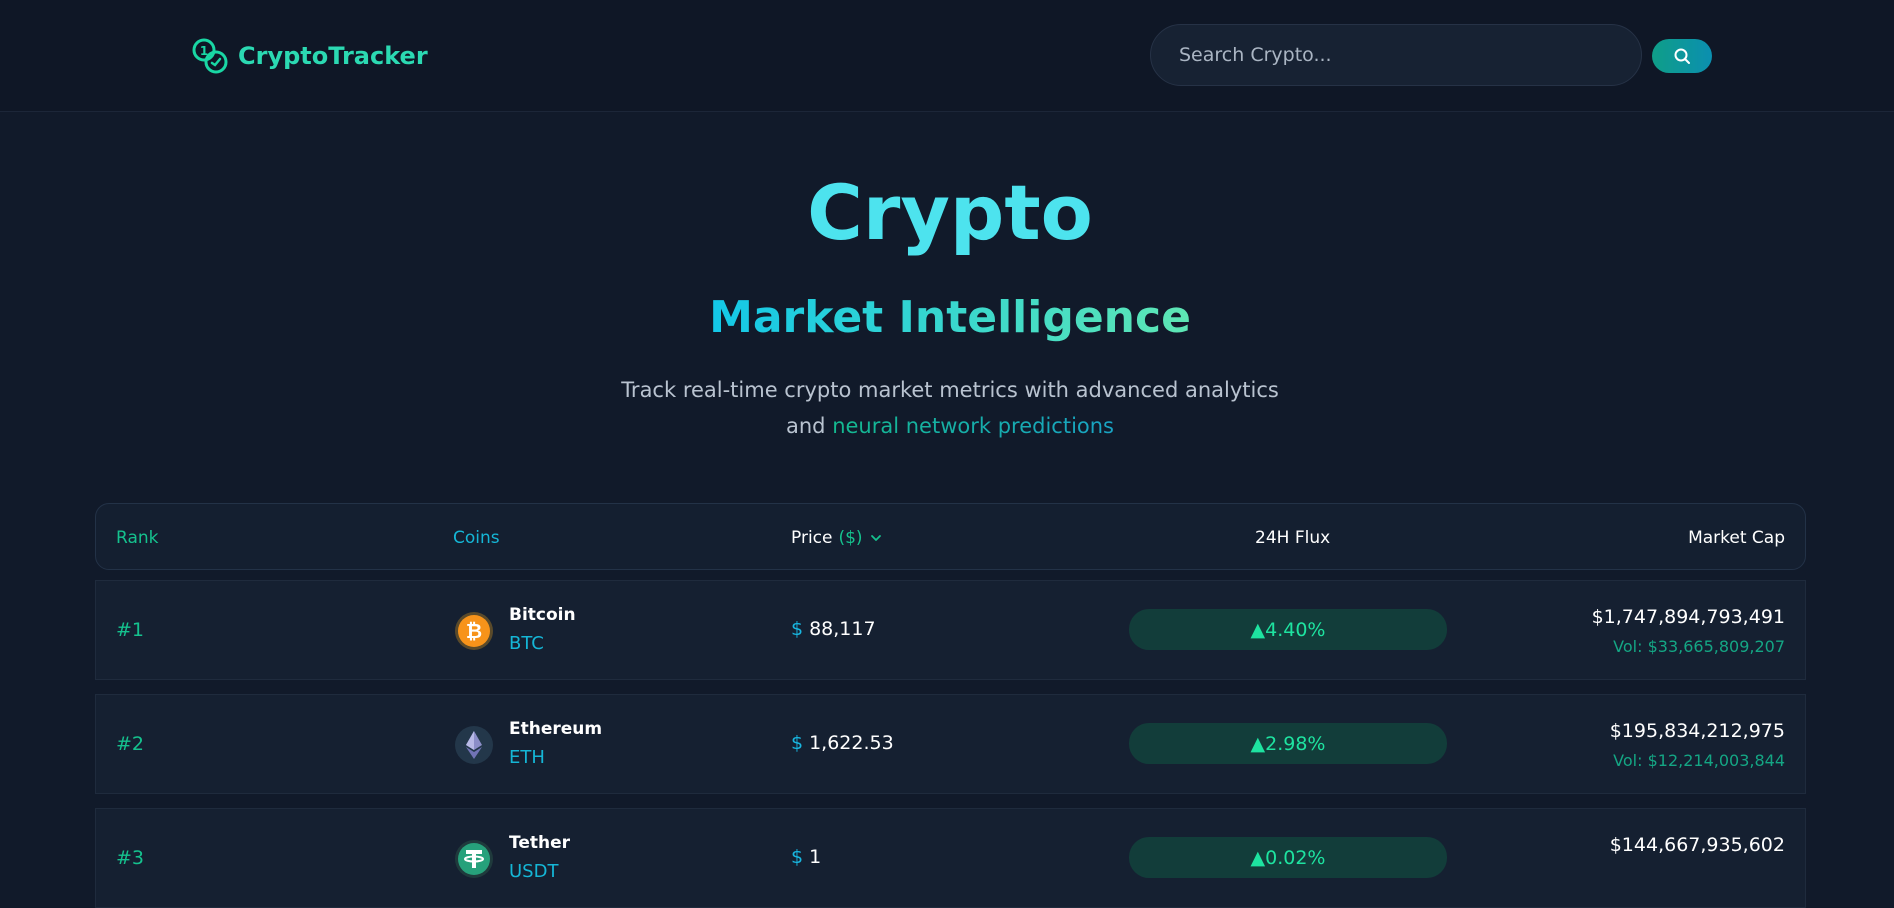 Image resolution: width=1894 pixels, height=908 pixels. What do you see at coordinates (210, 56) in the screenshot?
I see `coins-icon: 1` at bounding box center [210, 56].